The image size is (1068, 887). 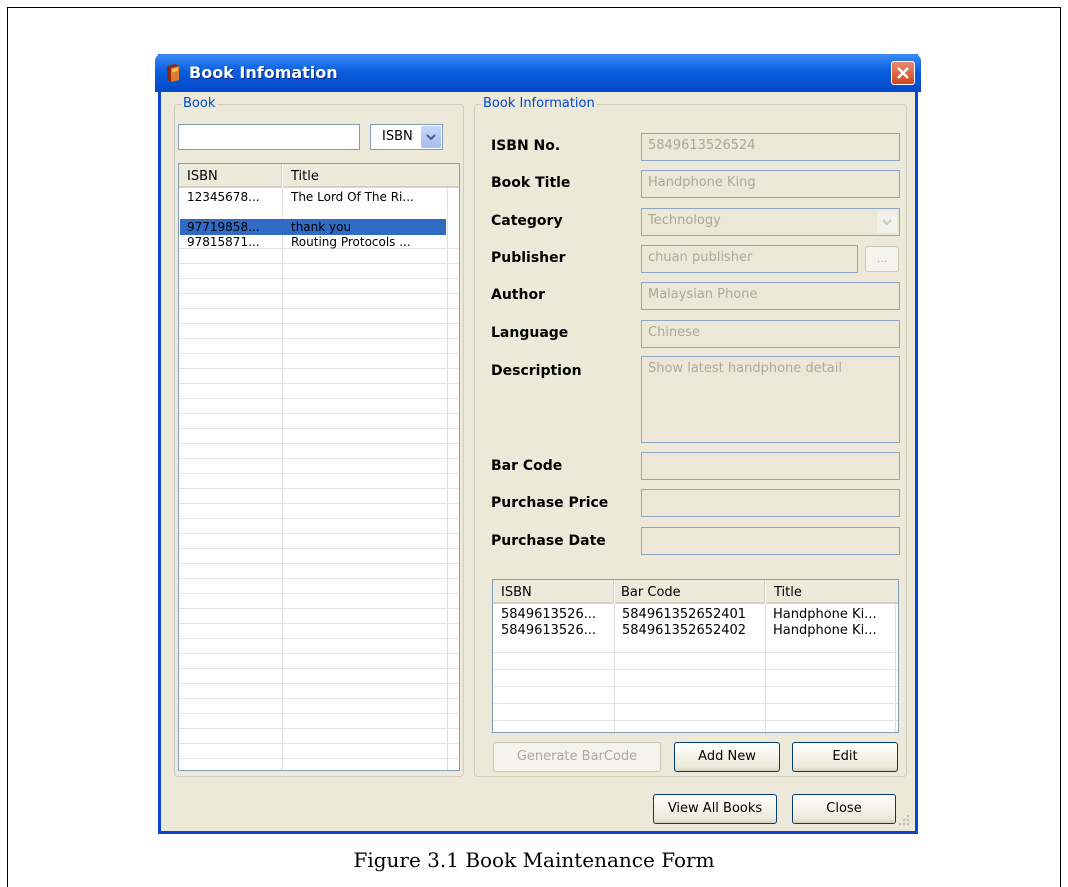 What do you see at coordinates (366, 212) in the screenshot?
I see `book-row-title: Handphone King` at bounding box center [366, 212].